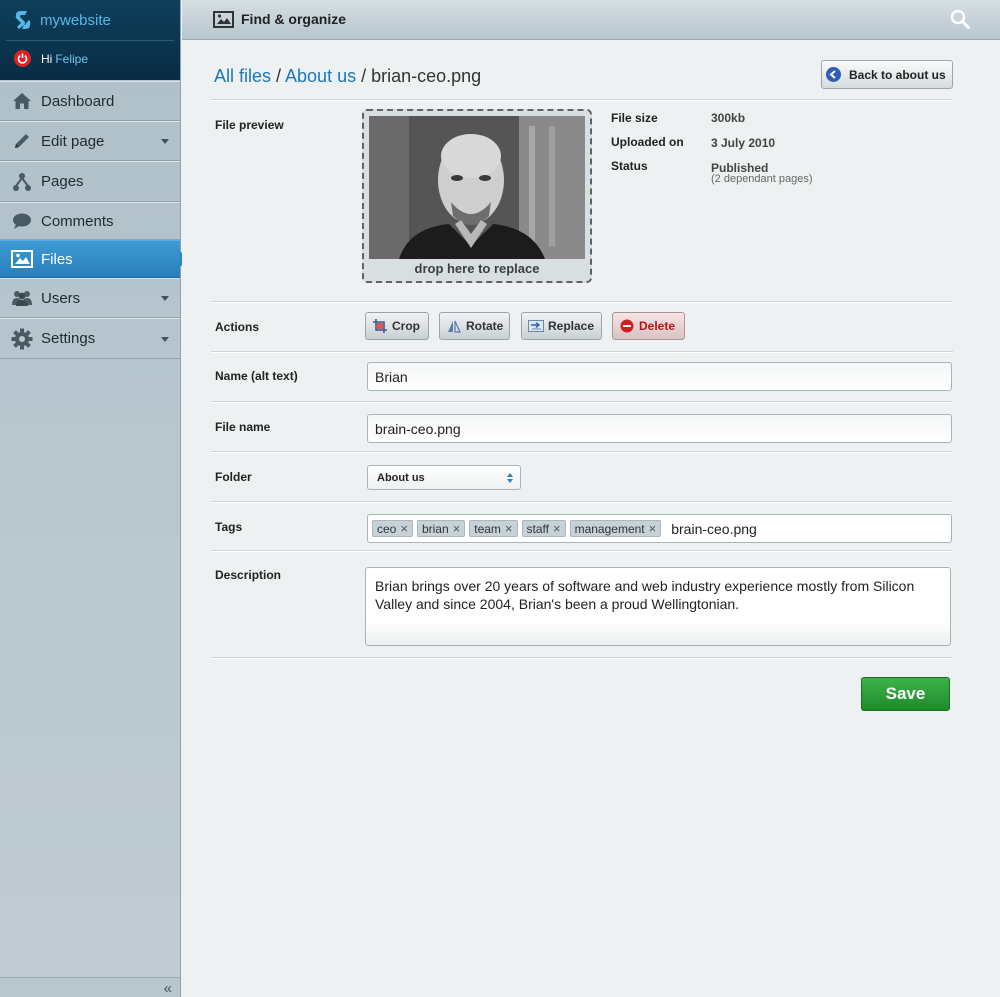 This screenshot has width=1000, height=997. I want to click on delete-icon, so click(627, 326).